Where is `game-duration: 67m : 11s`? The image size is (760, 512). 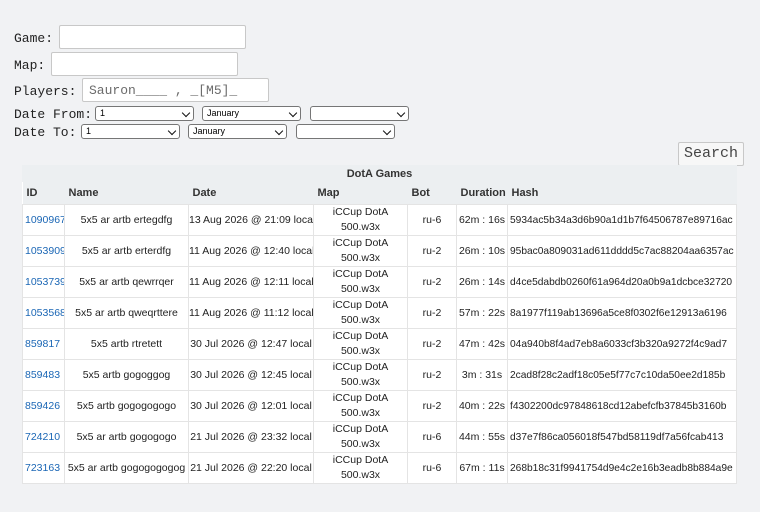
game-duration: 67m : 11s is located at coordinates (482, 468).